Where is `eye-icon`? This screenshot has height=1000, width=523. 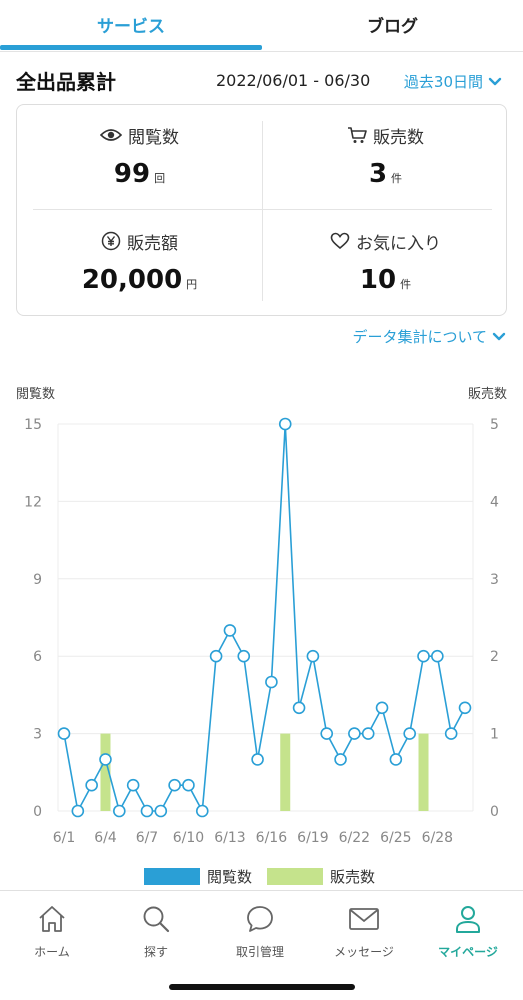 eye-icon is located at coordinates (111, 135).